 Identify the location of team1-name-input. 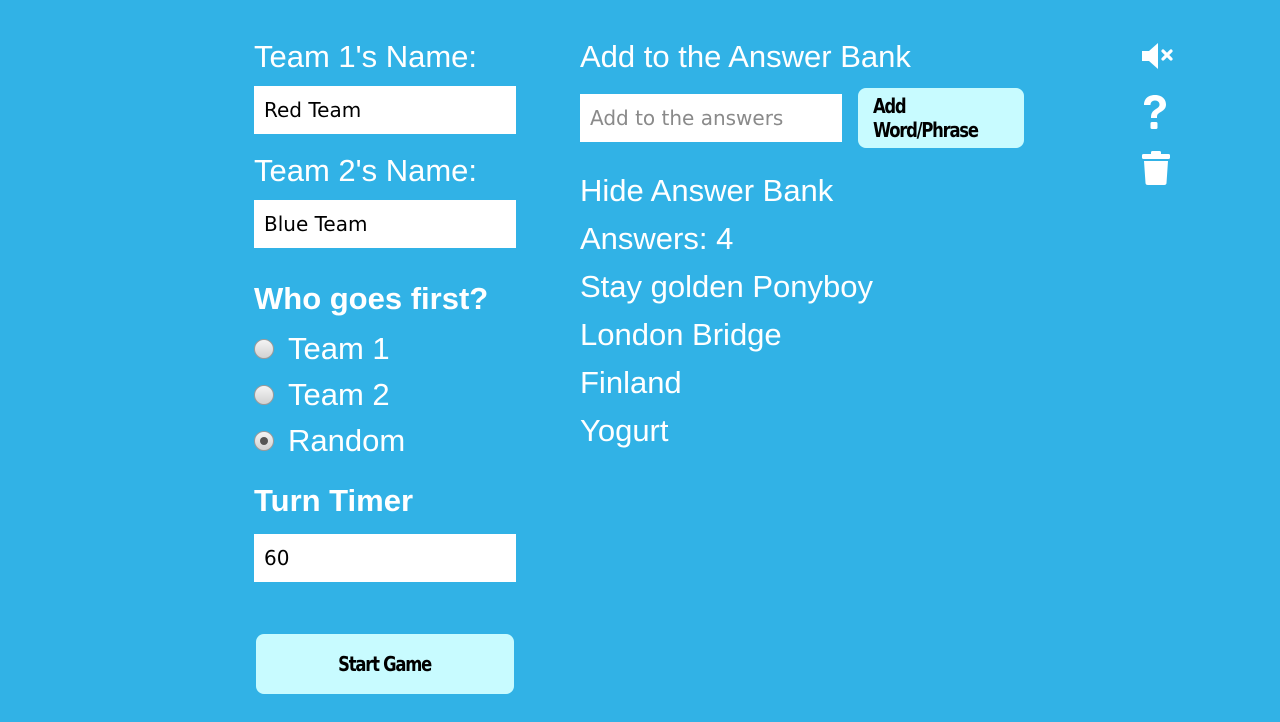
(385, 110).